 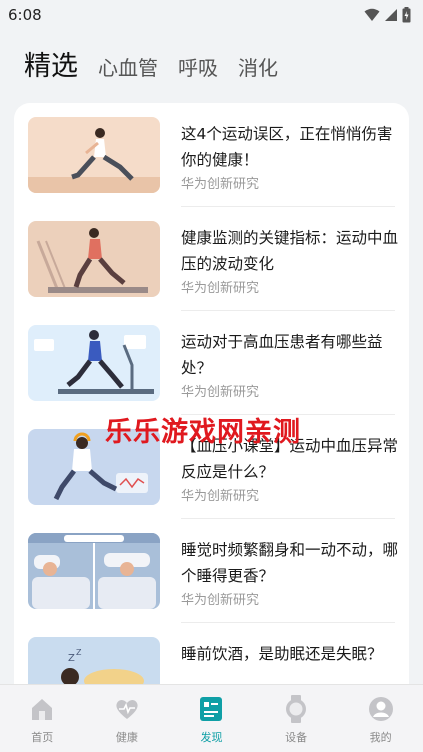 I want to click on tab-featured: 精选, so click(x=51, y=63).